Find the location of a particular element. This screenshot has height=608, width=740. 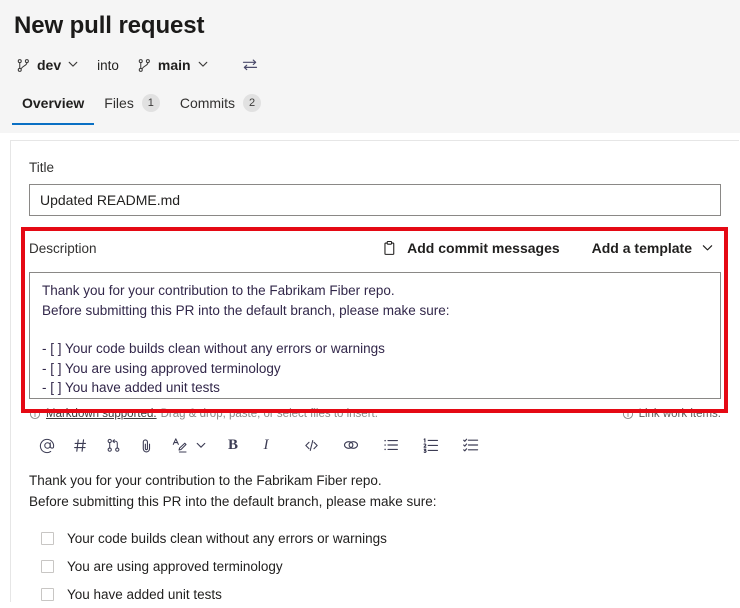

bold-icon: B is located at coordinates (233, 445).